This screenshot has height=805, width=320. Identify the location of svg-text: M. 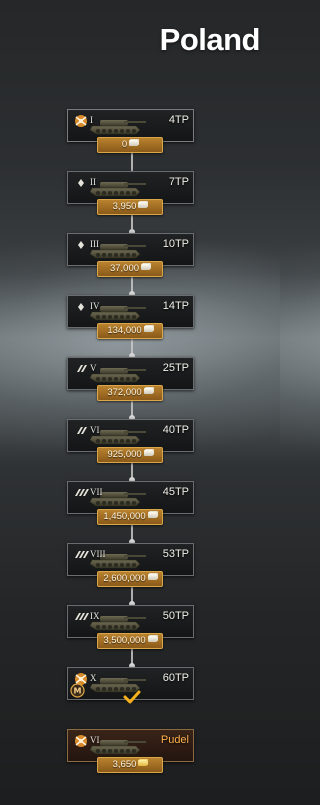
(78, 691).